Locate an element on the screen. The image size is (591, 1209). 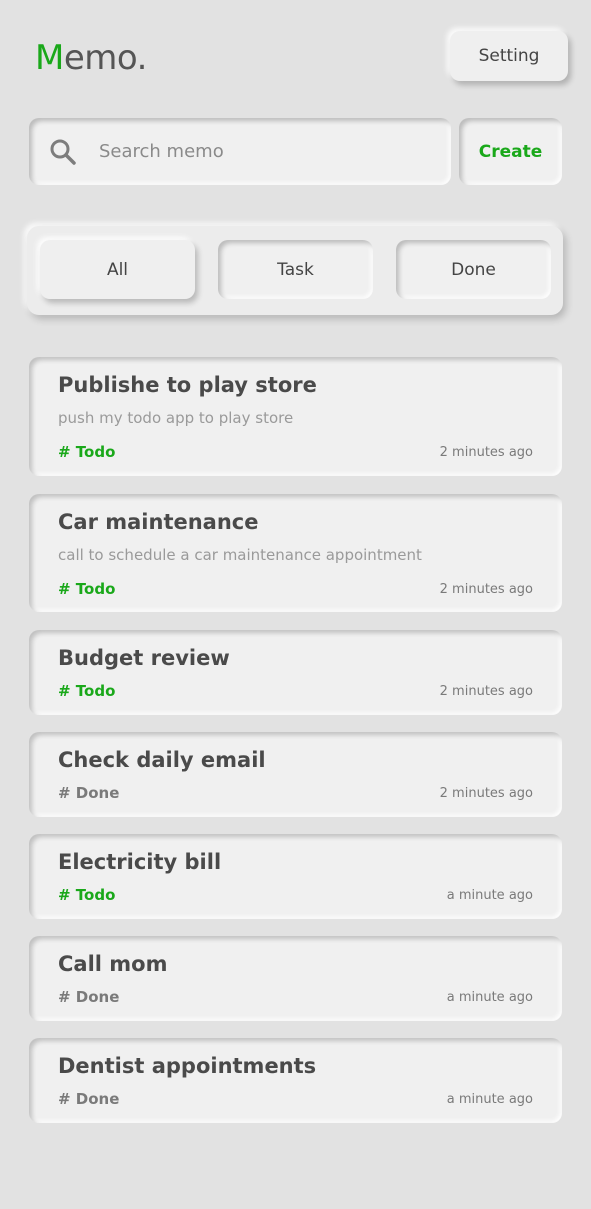
memo-card: Dentist appointments # Done a minute ago is located at coordinates (295, 1080).